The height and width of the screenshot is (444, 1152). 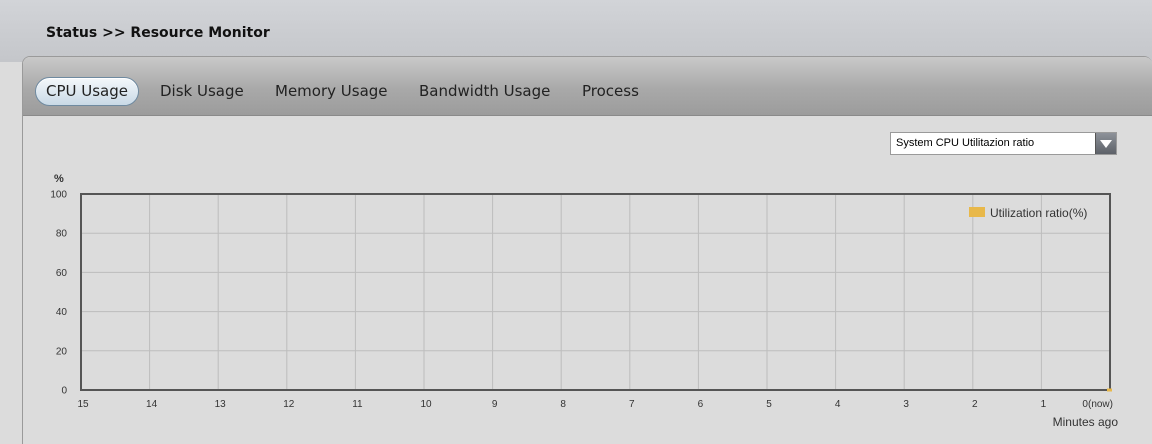 I want to click on y-axis-label: %, so click(x=59, y=179).